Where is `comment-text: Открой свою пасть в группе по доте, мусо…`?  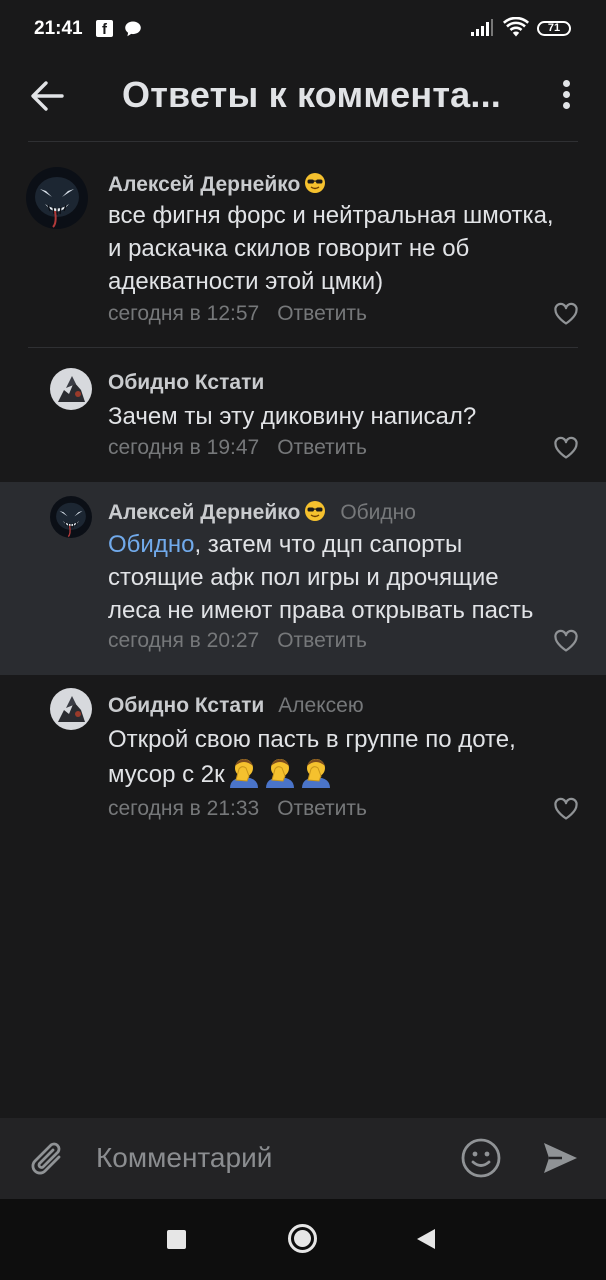 comment-text: Открой свою пасть в группе по доте, мусо… is located at coordinates (312, 757).